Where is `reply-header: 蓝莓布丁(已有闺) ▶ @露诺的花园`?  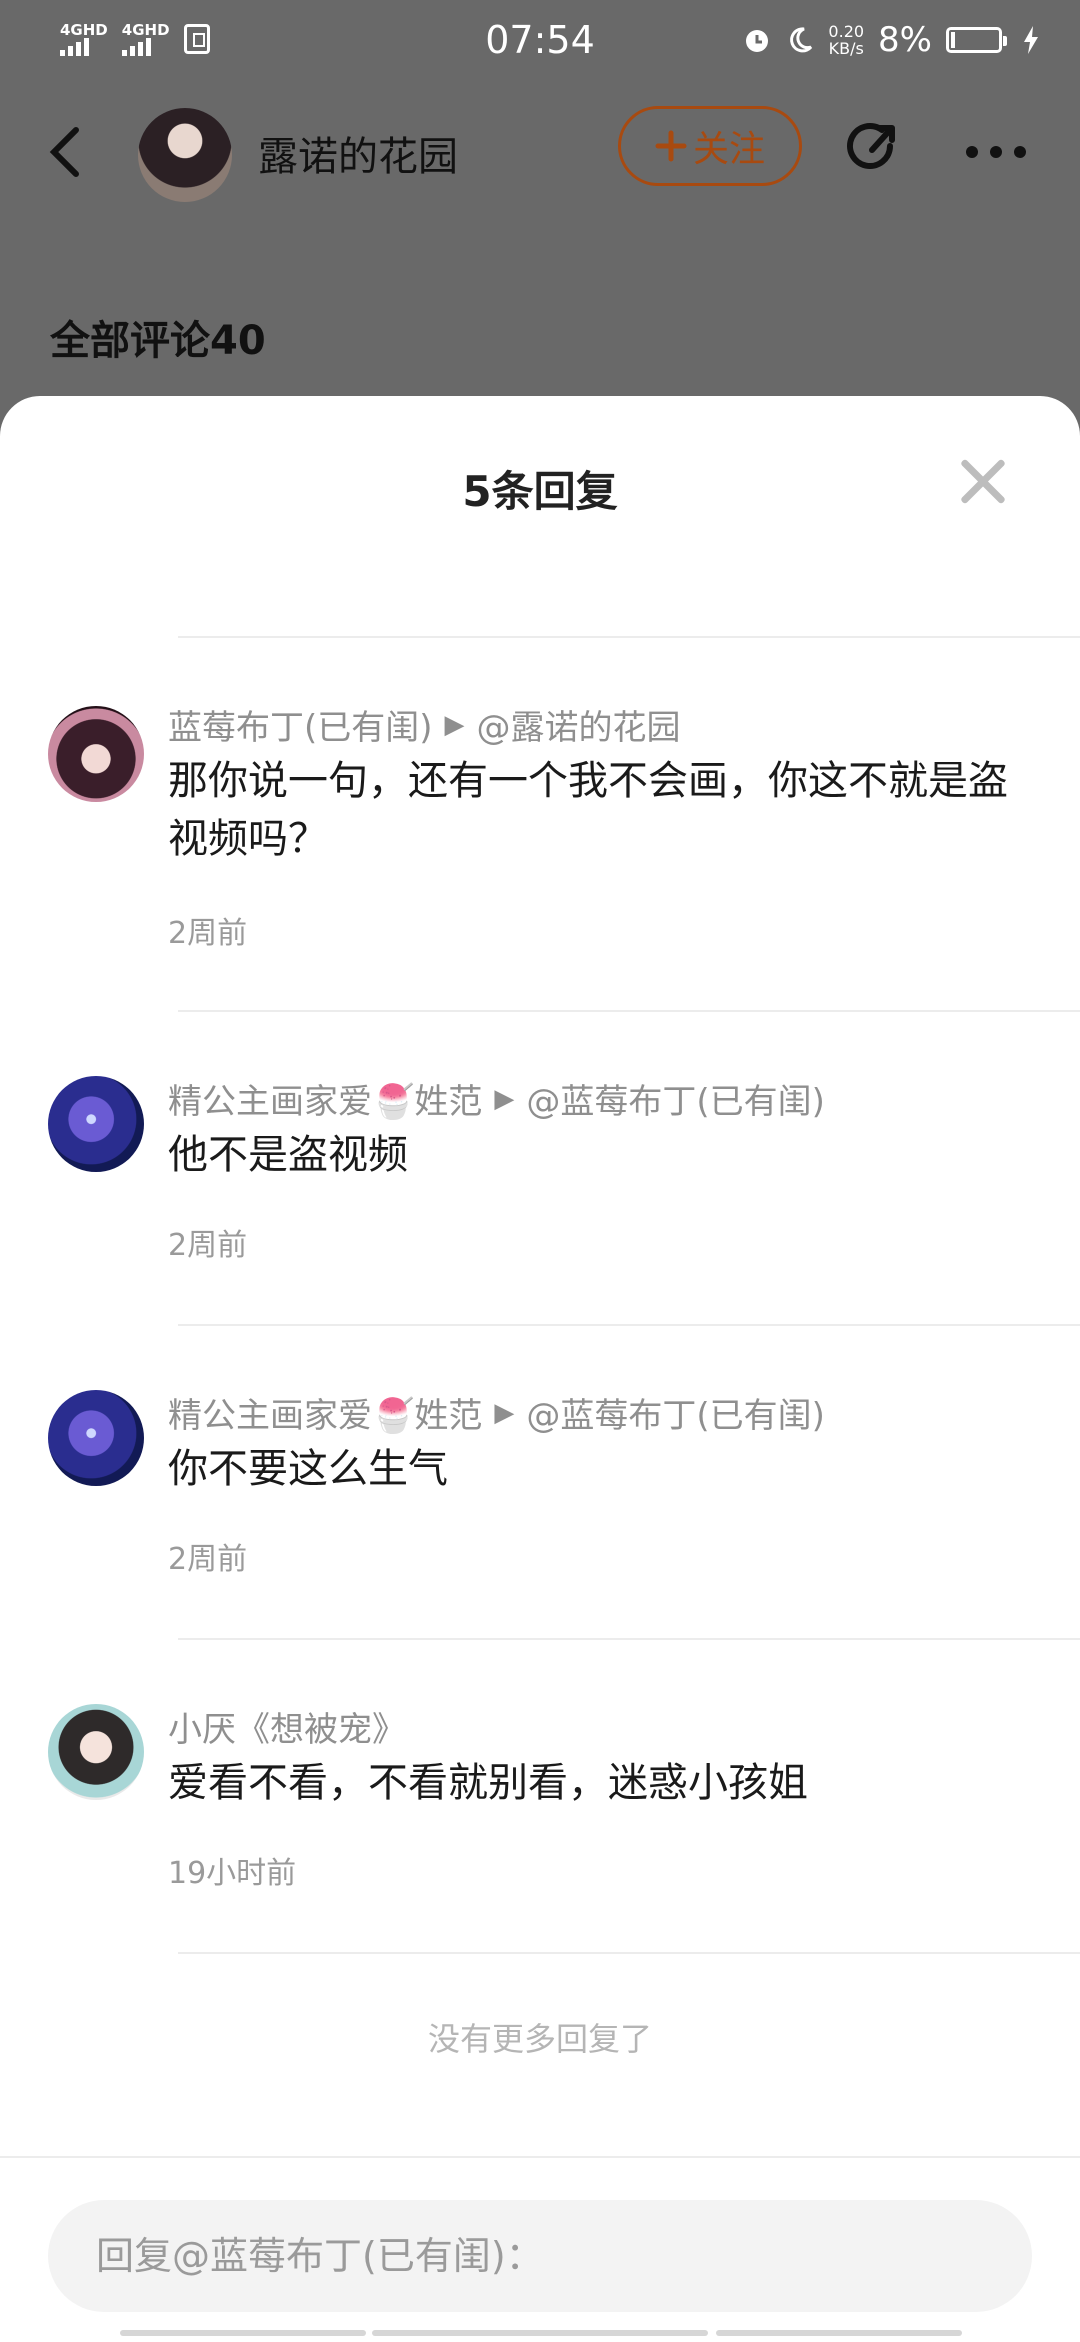 reply-header: 蓝莓布丁(已有闺) ▶ @露诺的花园 is located at coordinates (424, 724).